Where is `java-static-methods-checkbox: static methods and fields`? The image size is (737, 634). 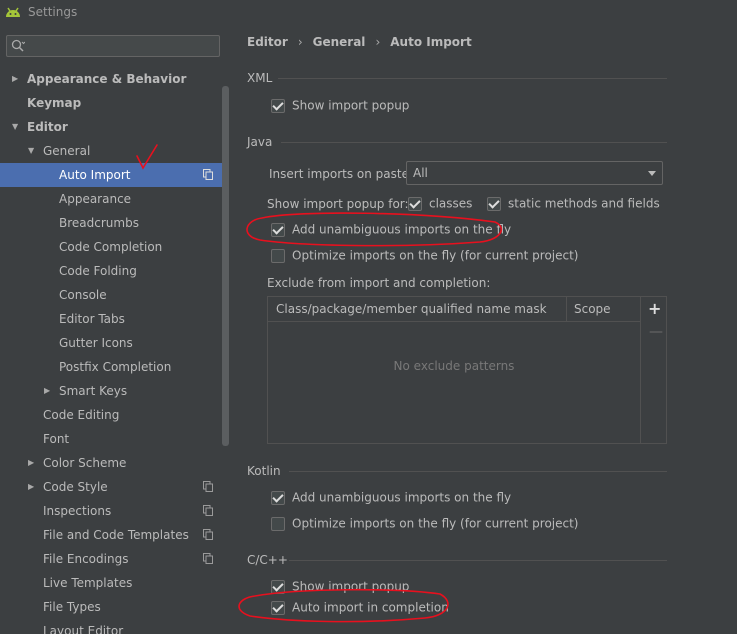
java-static-methods-checkbox: static methods and fields is located at coordinates (573, 204).